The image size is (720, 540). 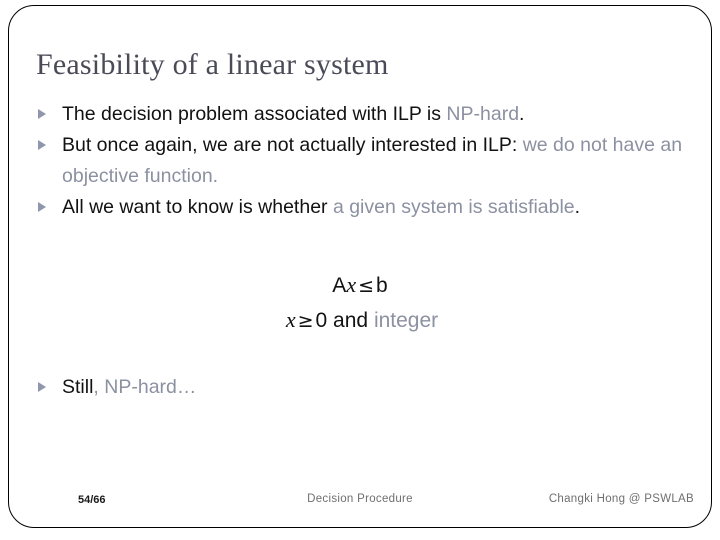 I want to click on footer-author: Changki Hong @ PSWLAB, so click(x=621, y=499).